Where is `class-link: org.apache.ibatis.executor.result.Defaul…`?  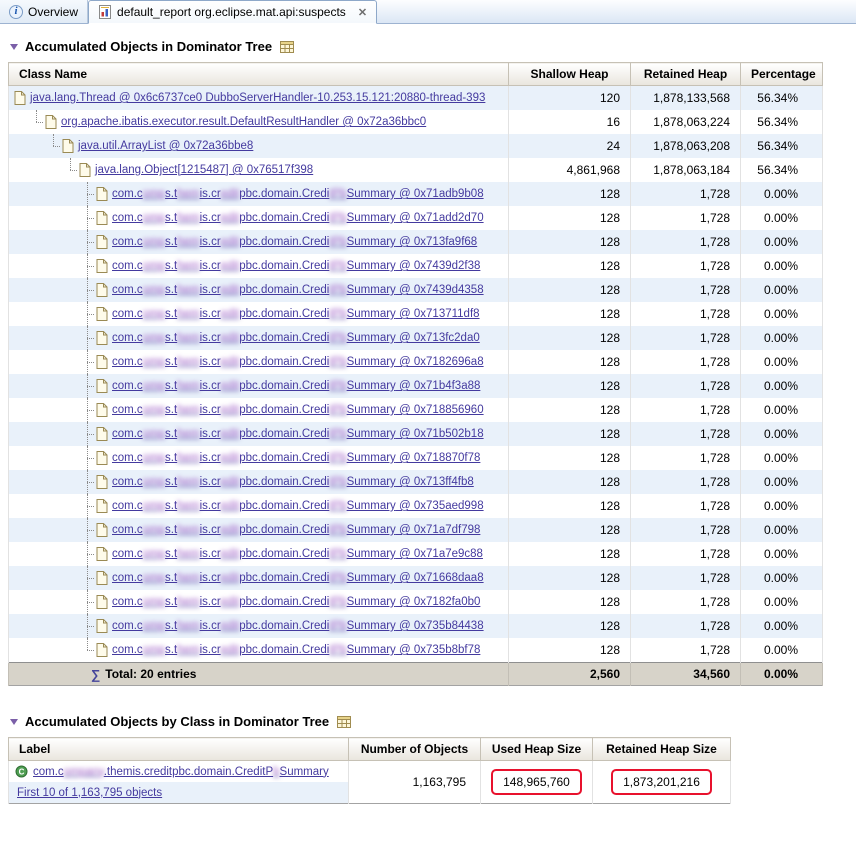 class-link: org.apache.ibatis.executor.result.Defaul… is located at coordinates (243, 122).